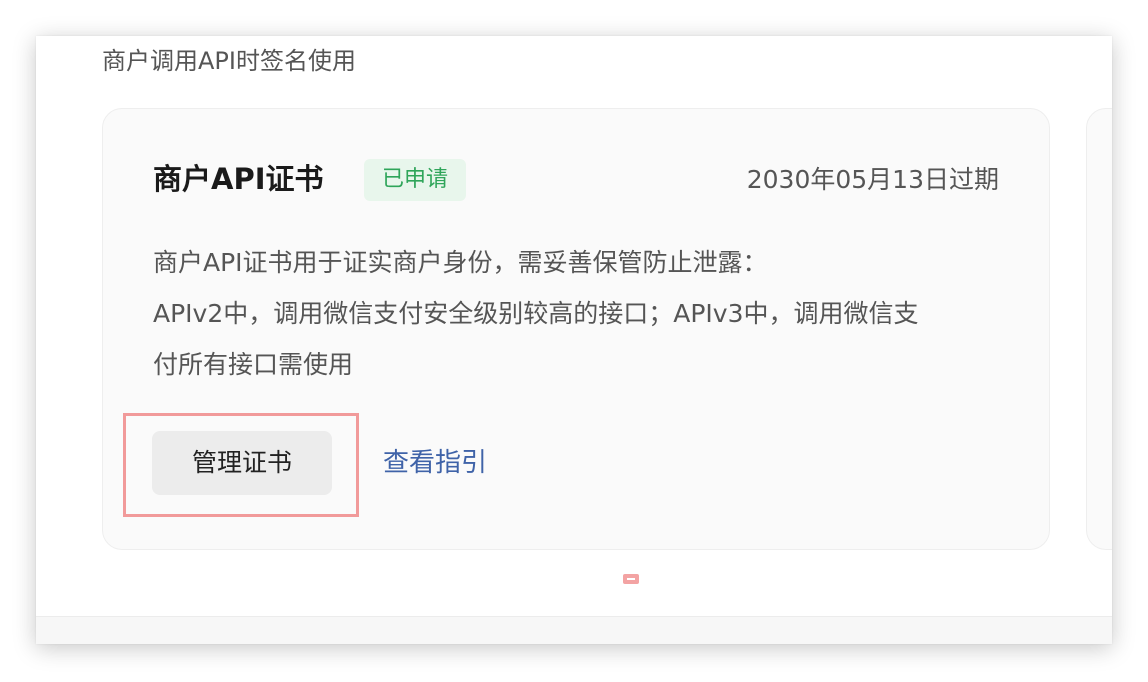  I want to click on carousel-indicator, so click(631, 579).